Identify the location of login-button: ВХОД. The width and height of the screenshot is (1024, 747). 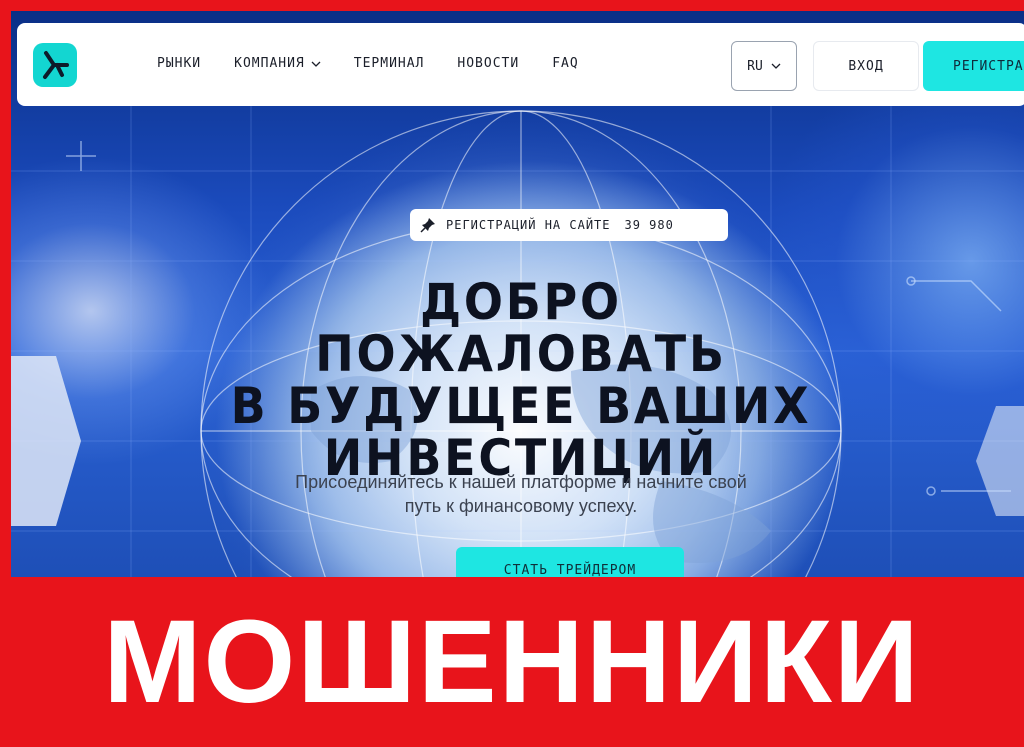
(866, 66).